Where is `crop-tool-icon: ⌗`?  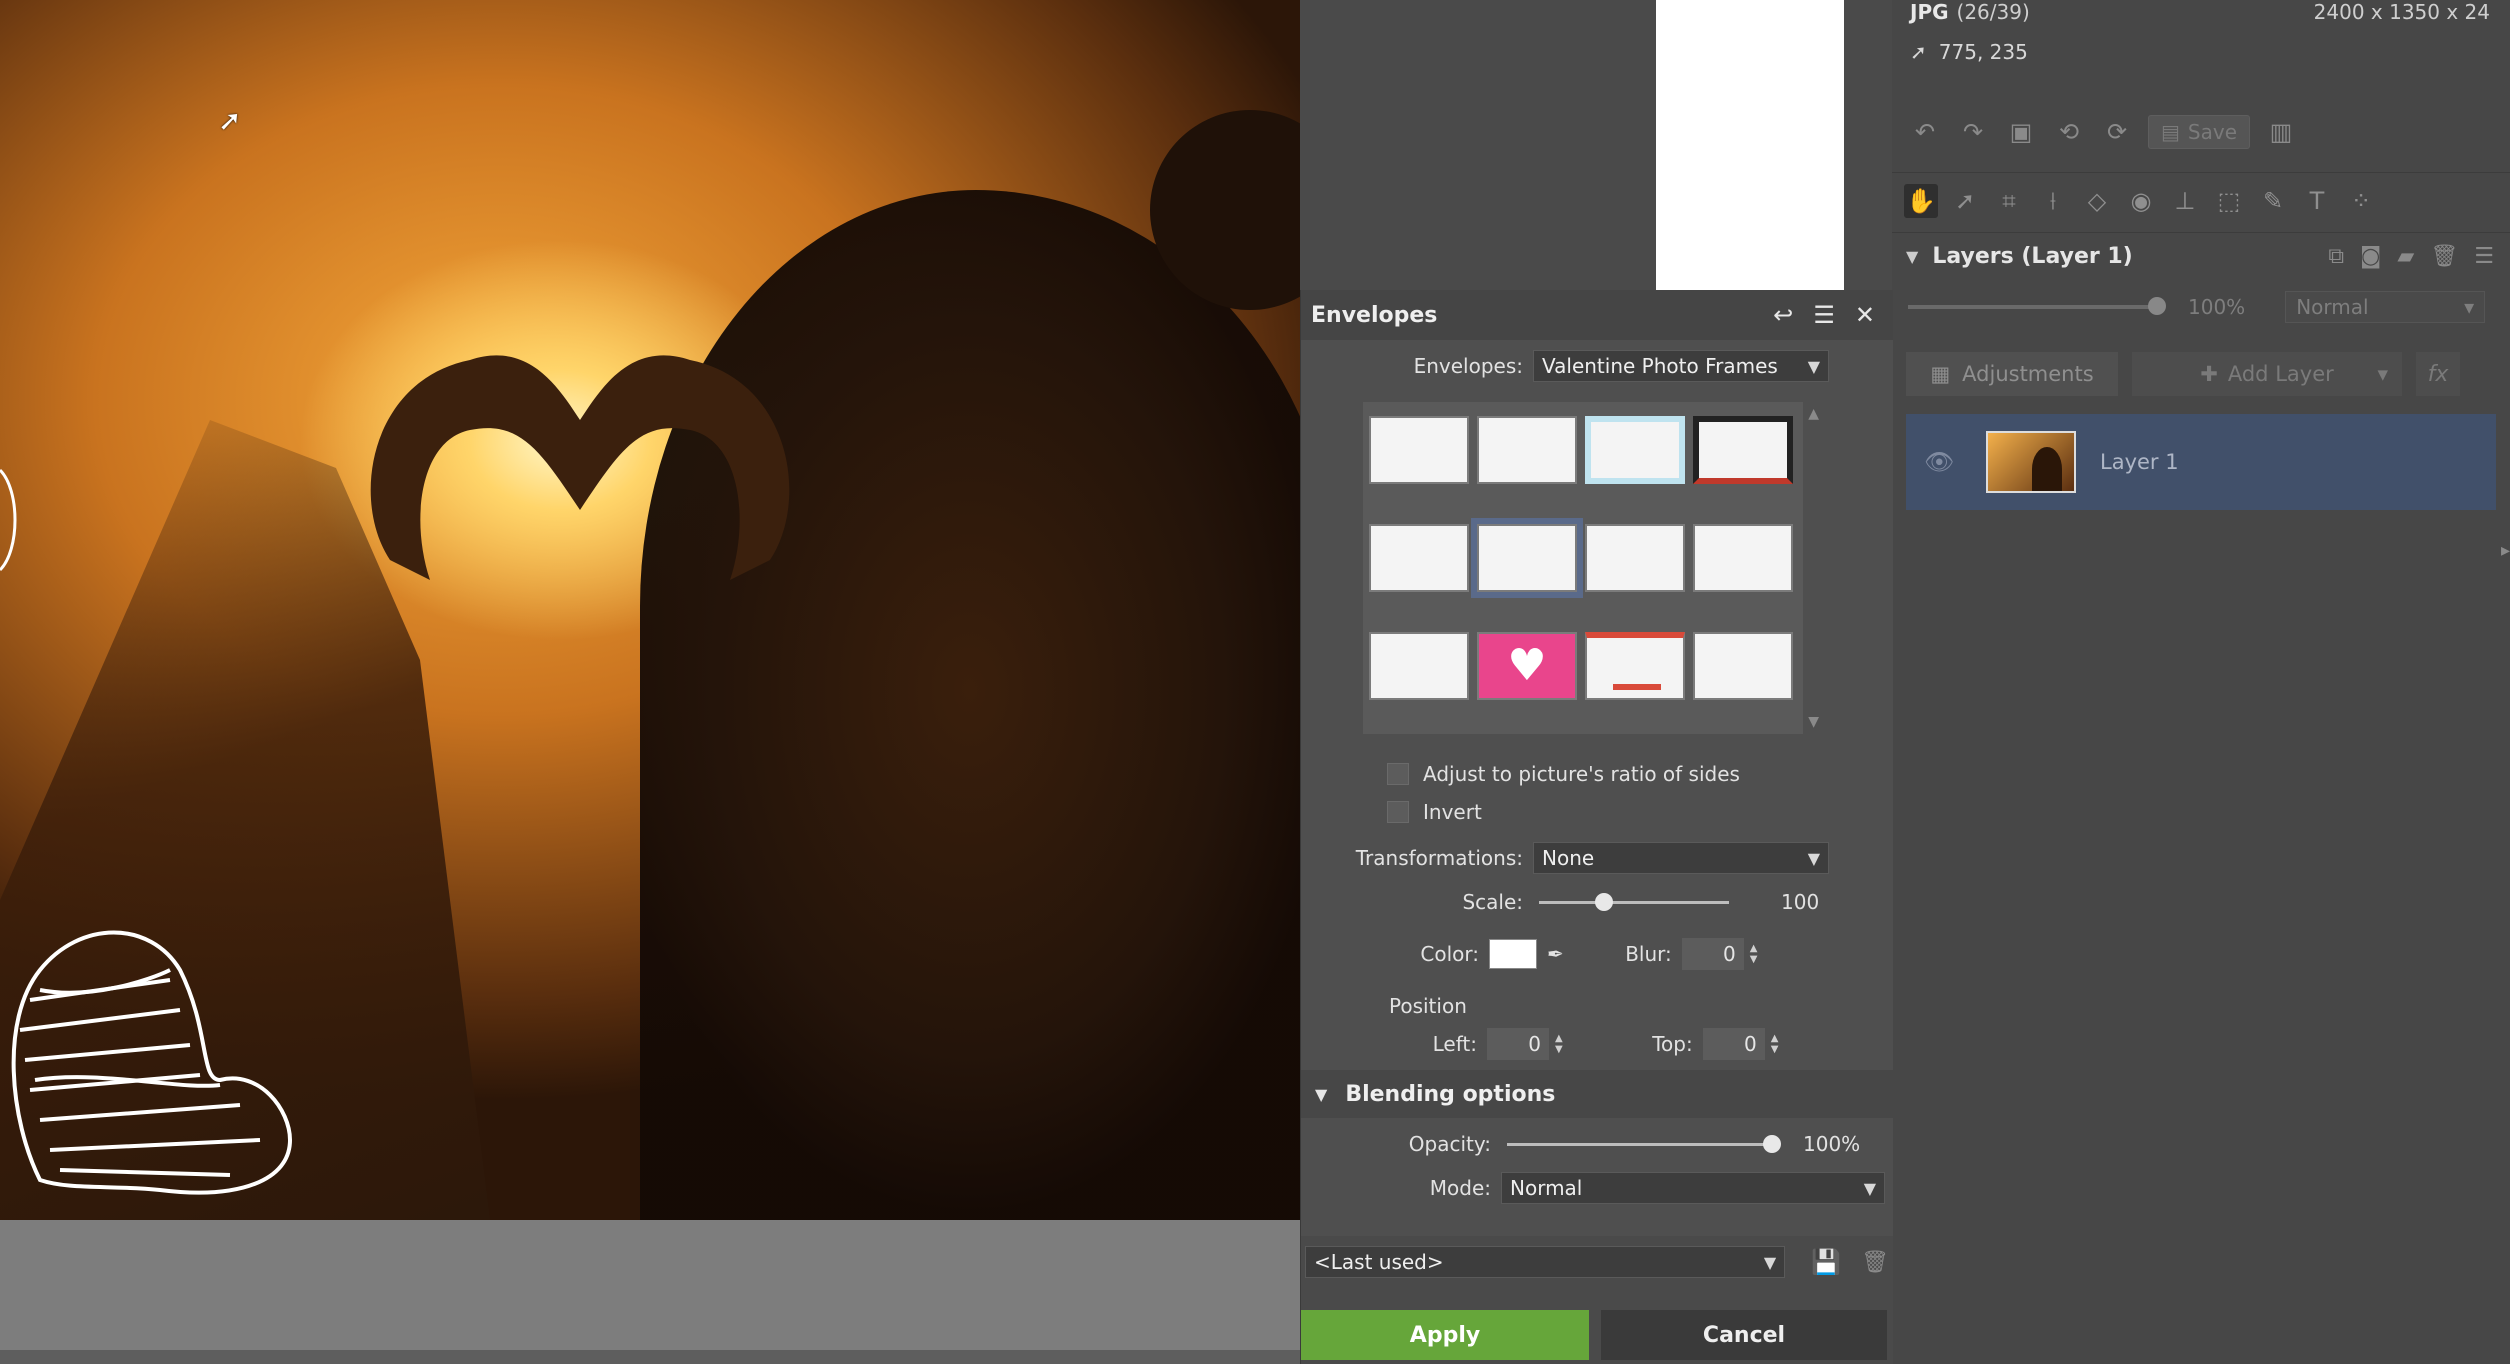
crop-tool-icon: ⌗ is located at coordinates (2009, 201).